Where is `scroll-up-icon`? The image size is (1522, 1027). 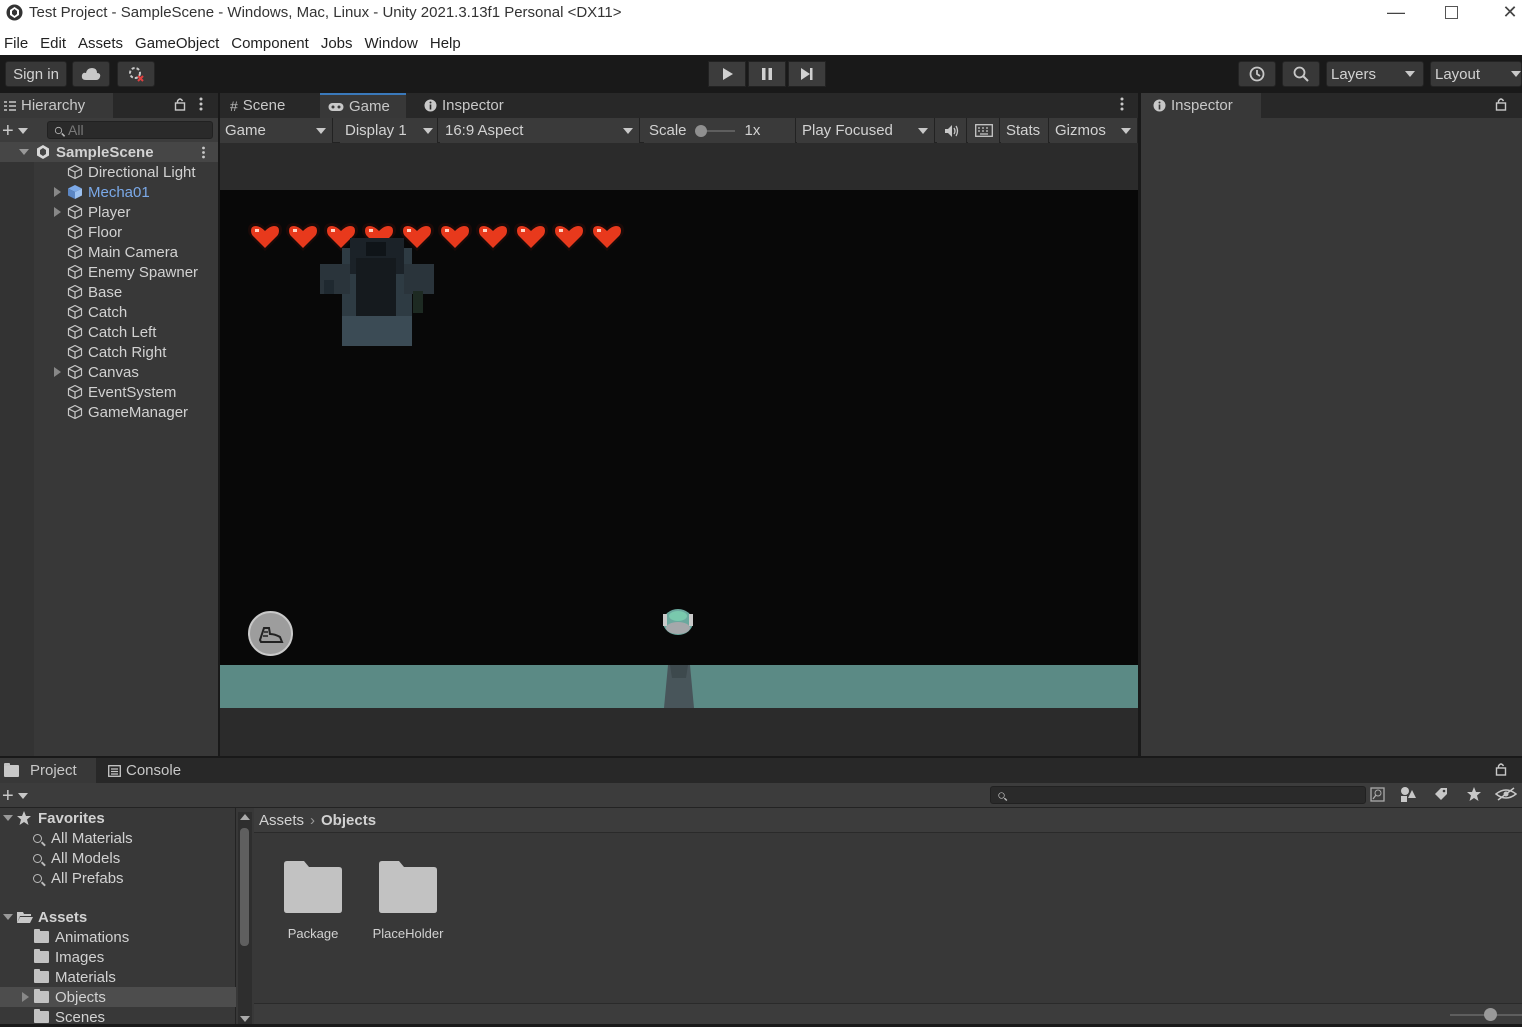 scroll-up-icon is located at coordinates (245, 817).